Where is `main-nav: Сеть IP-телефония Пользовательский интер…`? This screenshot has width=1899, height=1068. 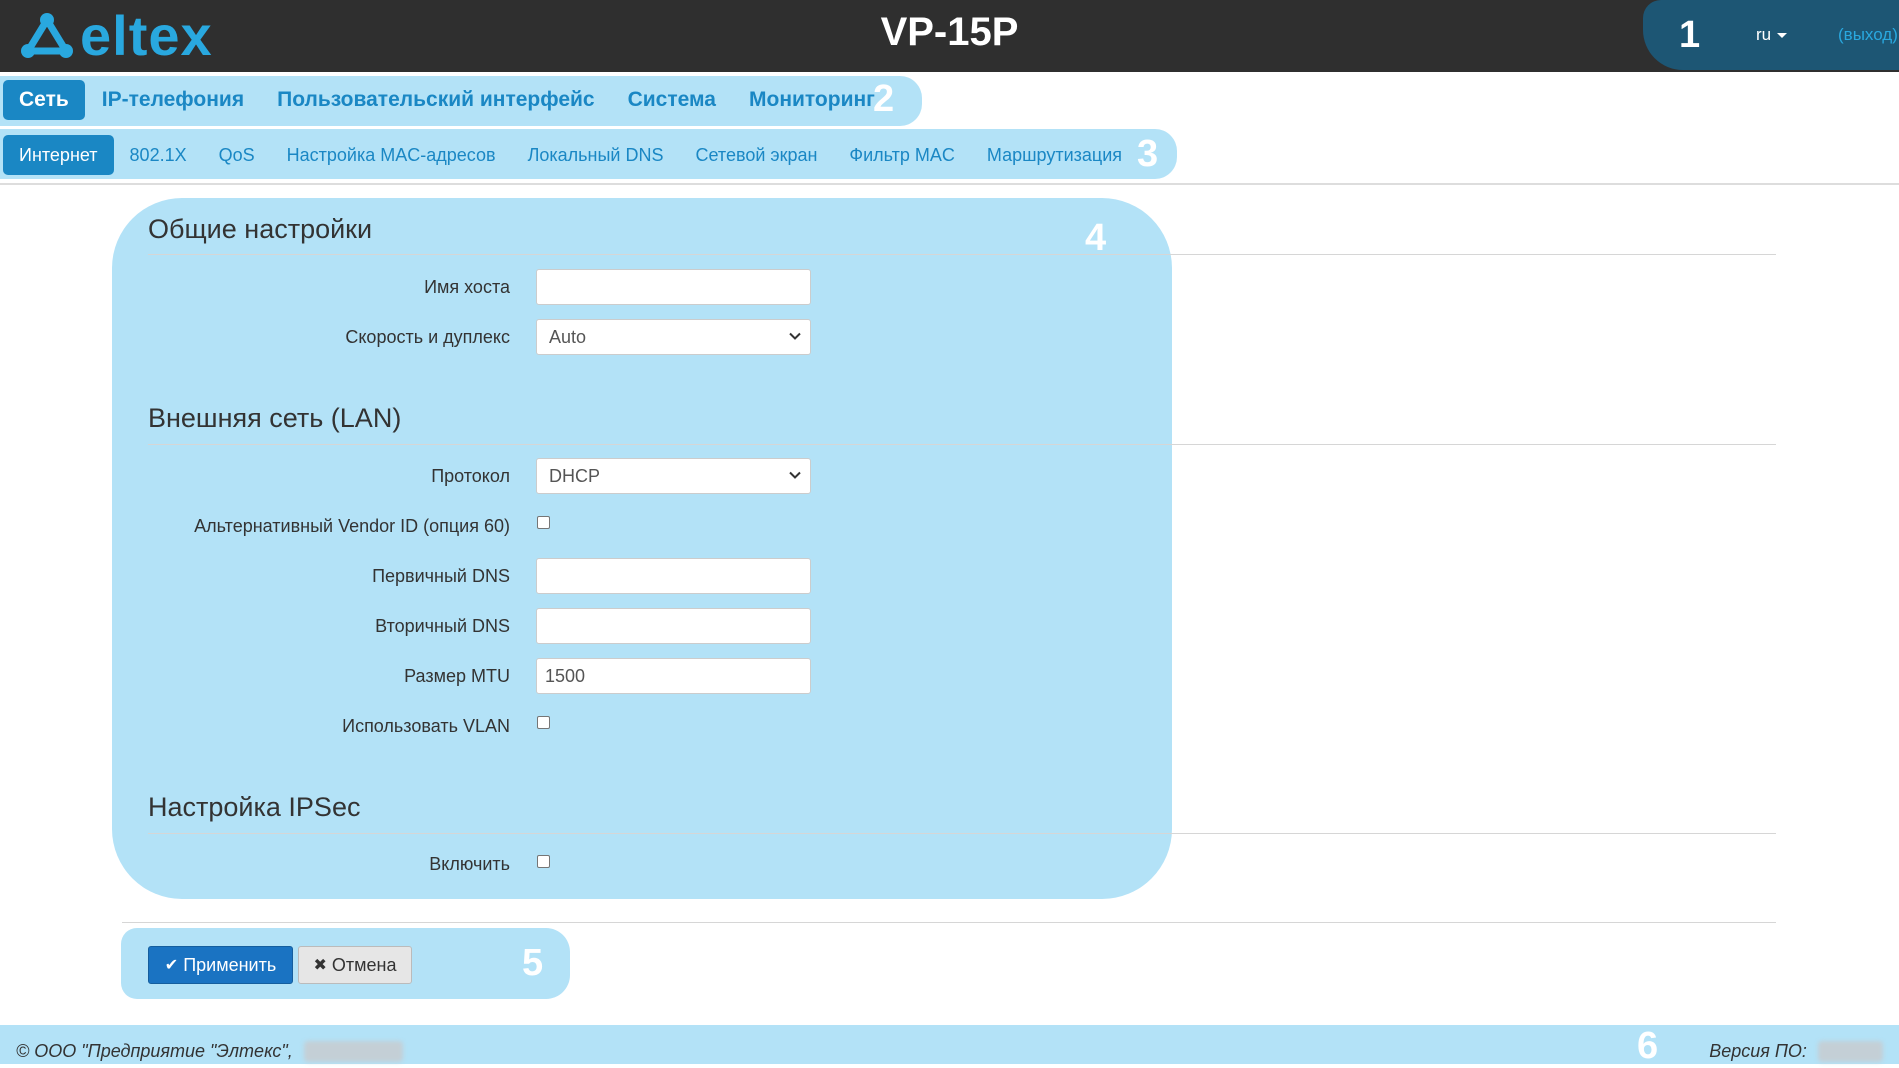
main-nav: Сеть IP-телефония Пользовательский интер… is located at coordinates (447, 100).